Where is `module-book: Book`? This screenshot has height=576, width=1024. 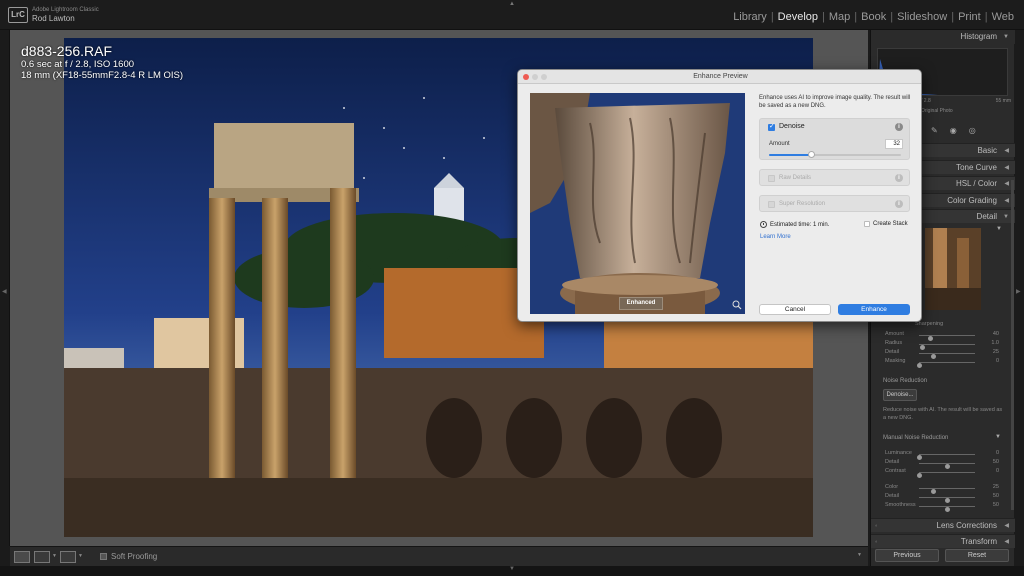
module-book: Book is located at coordinates (873, 17).